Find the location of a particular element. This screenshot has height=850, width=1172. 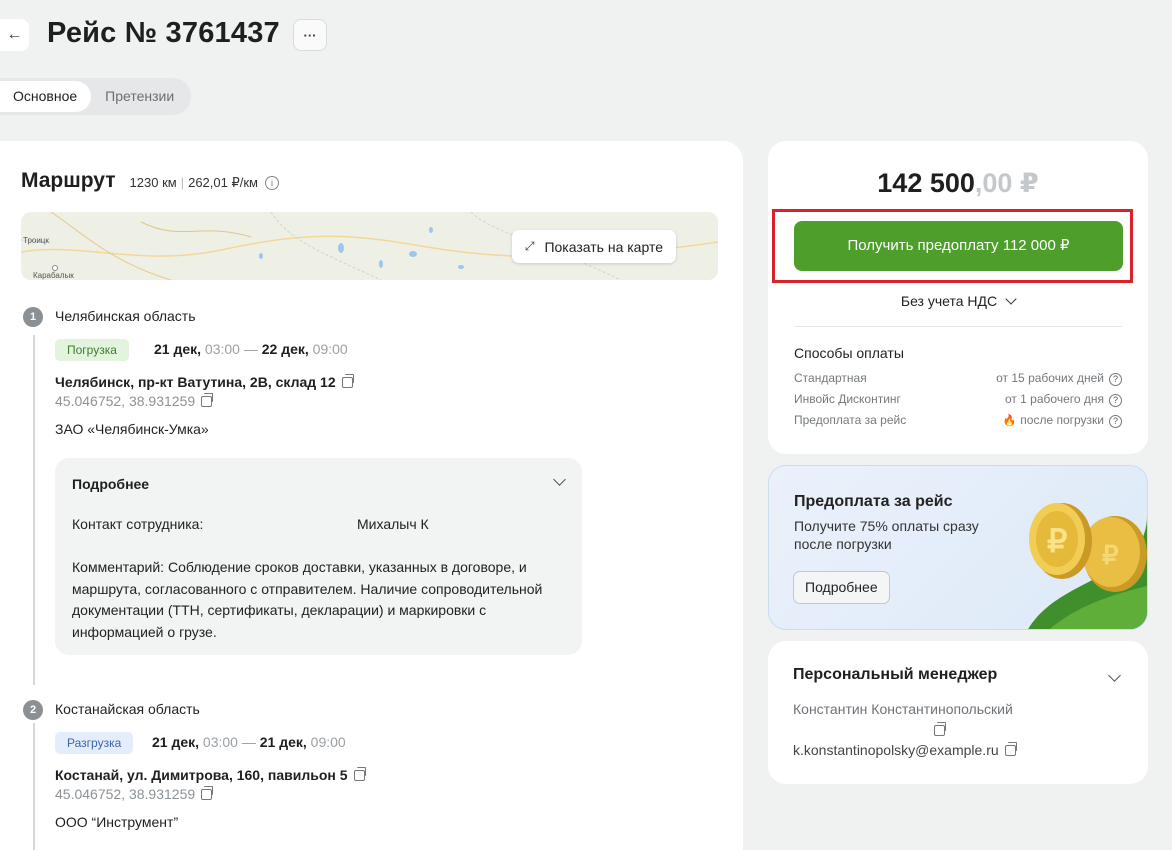

fire-icon: 🔥 is located at coordinates (1009, 420).